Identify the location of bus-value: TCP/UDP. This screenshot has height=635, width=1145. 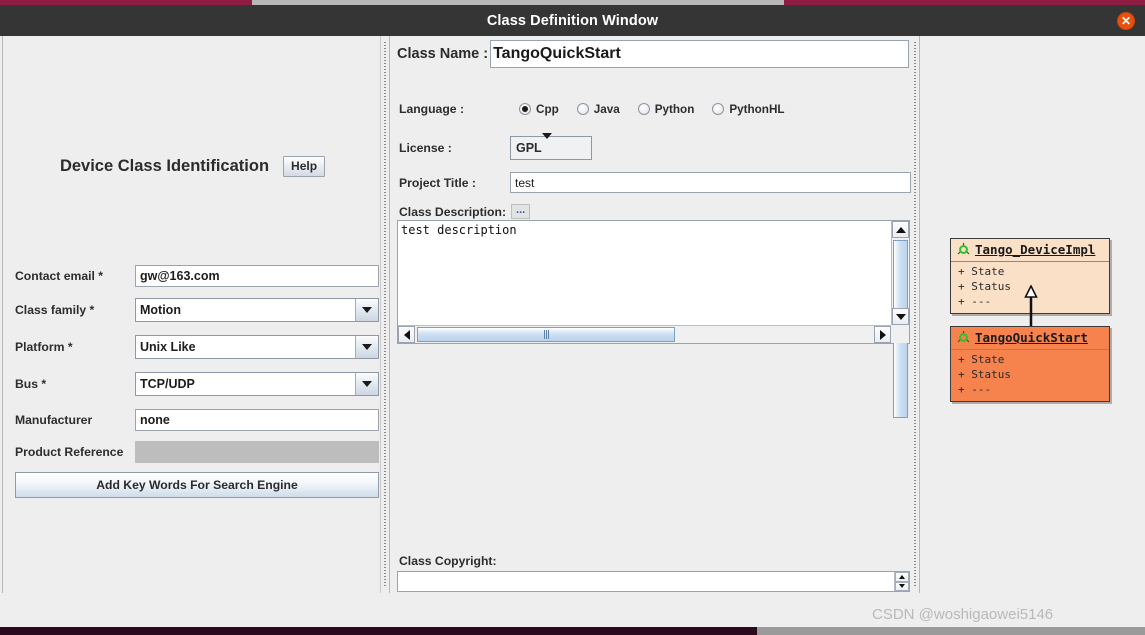
(167, 384).